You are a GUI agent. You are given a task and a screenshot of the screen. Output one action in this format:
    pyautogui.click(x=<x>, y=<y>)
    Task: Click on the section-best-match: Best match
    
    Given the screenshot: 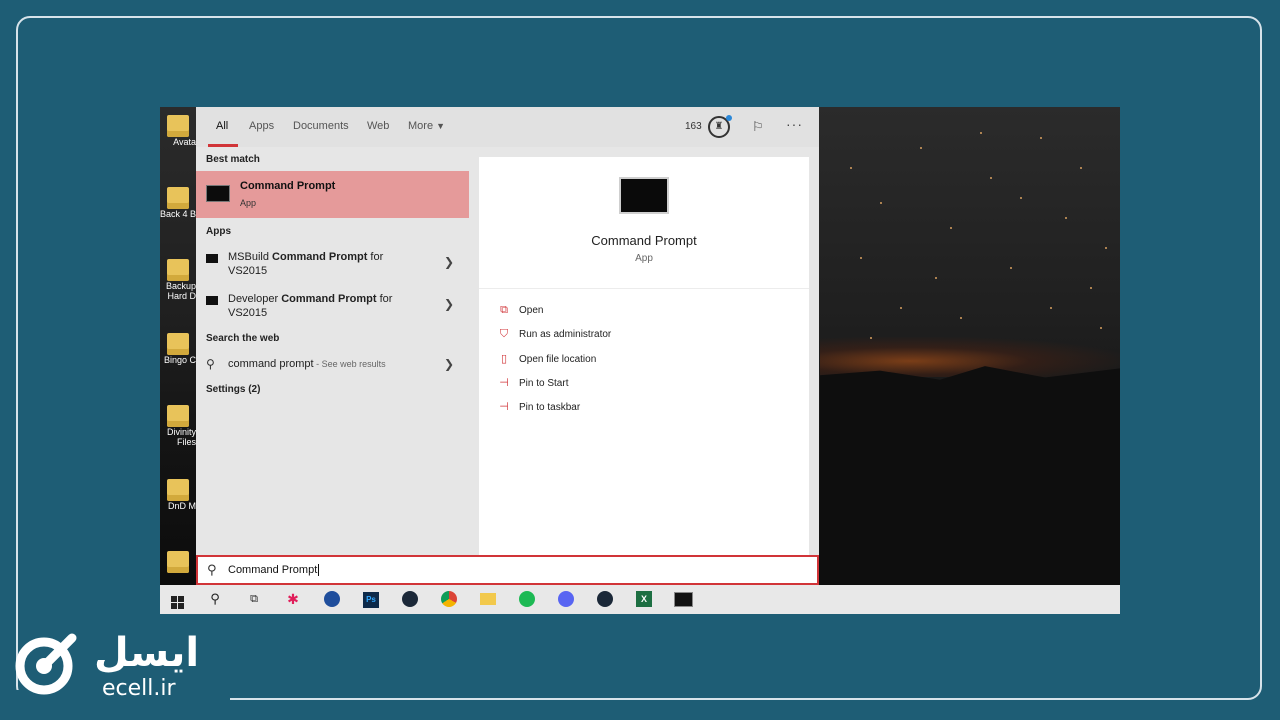 What is the action you would take?
    pyautogui.click(x=233, y=159)
    